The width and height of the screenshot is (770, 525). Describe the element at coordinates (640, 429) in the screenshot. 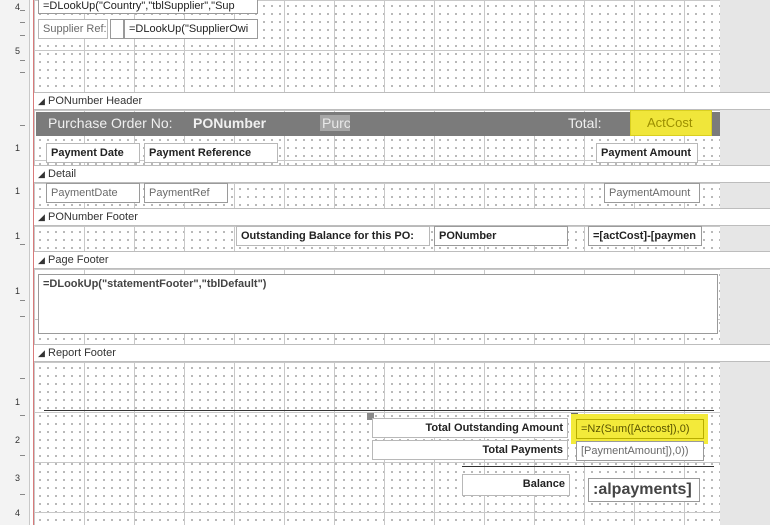

I see `total-outstanding-expr: =Nz(Sum([Actcost]),0)` at that location.